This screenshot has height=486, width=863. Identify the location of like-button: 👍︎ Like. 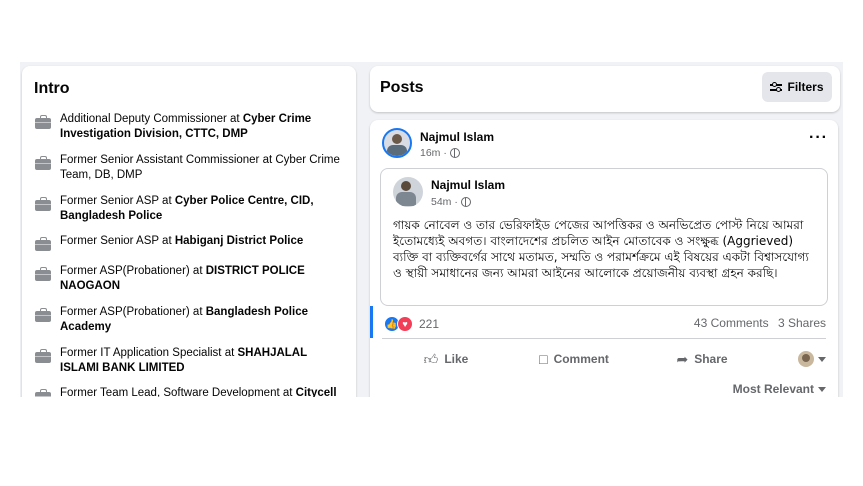
(446, 359).